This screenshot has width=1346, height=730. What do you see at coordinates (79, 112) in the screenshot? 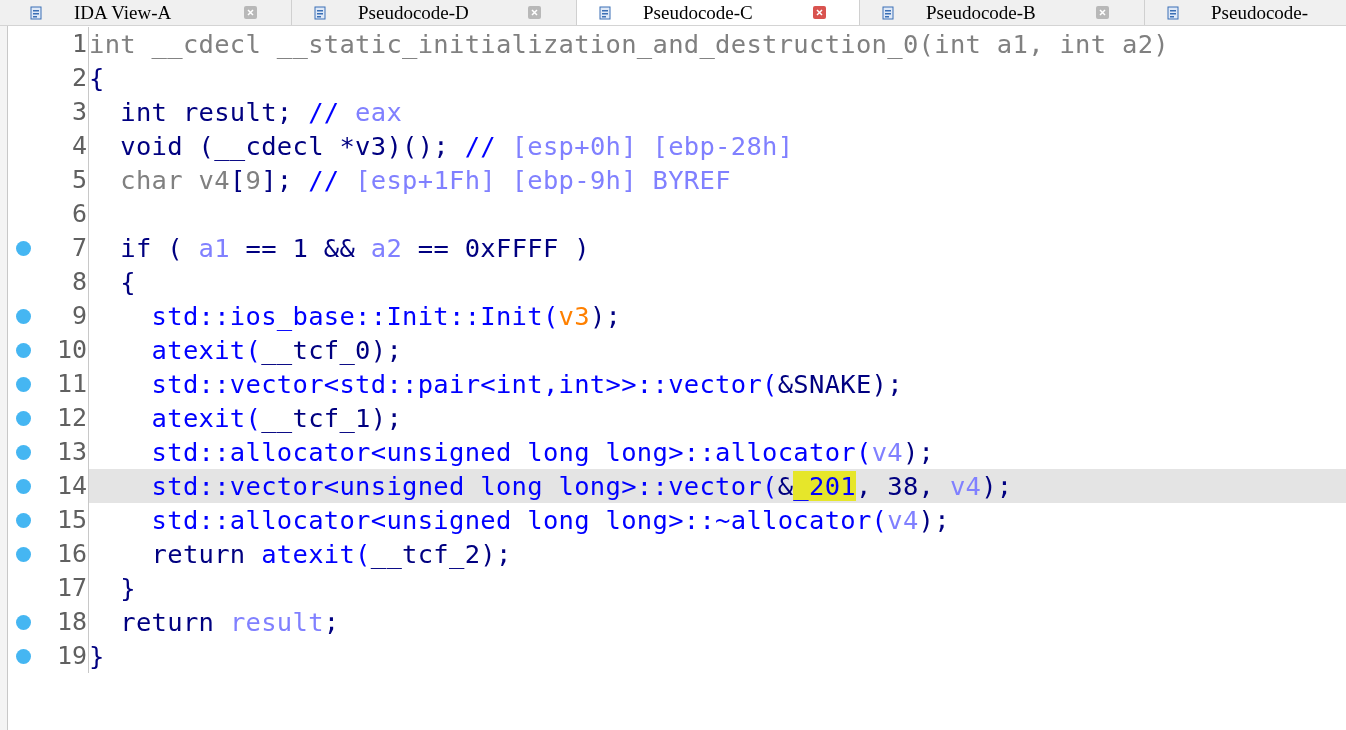
I see `line-number: 3` at bounding box center [79, 112].